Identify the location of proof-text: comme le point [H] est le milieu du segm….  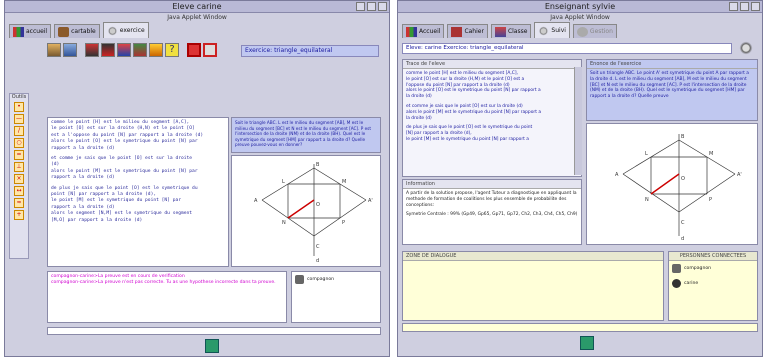
(138, 172).